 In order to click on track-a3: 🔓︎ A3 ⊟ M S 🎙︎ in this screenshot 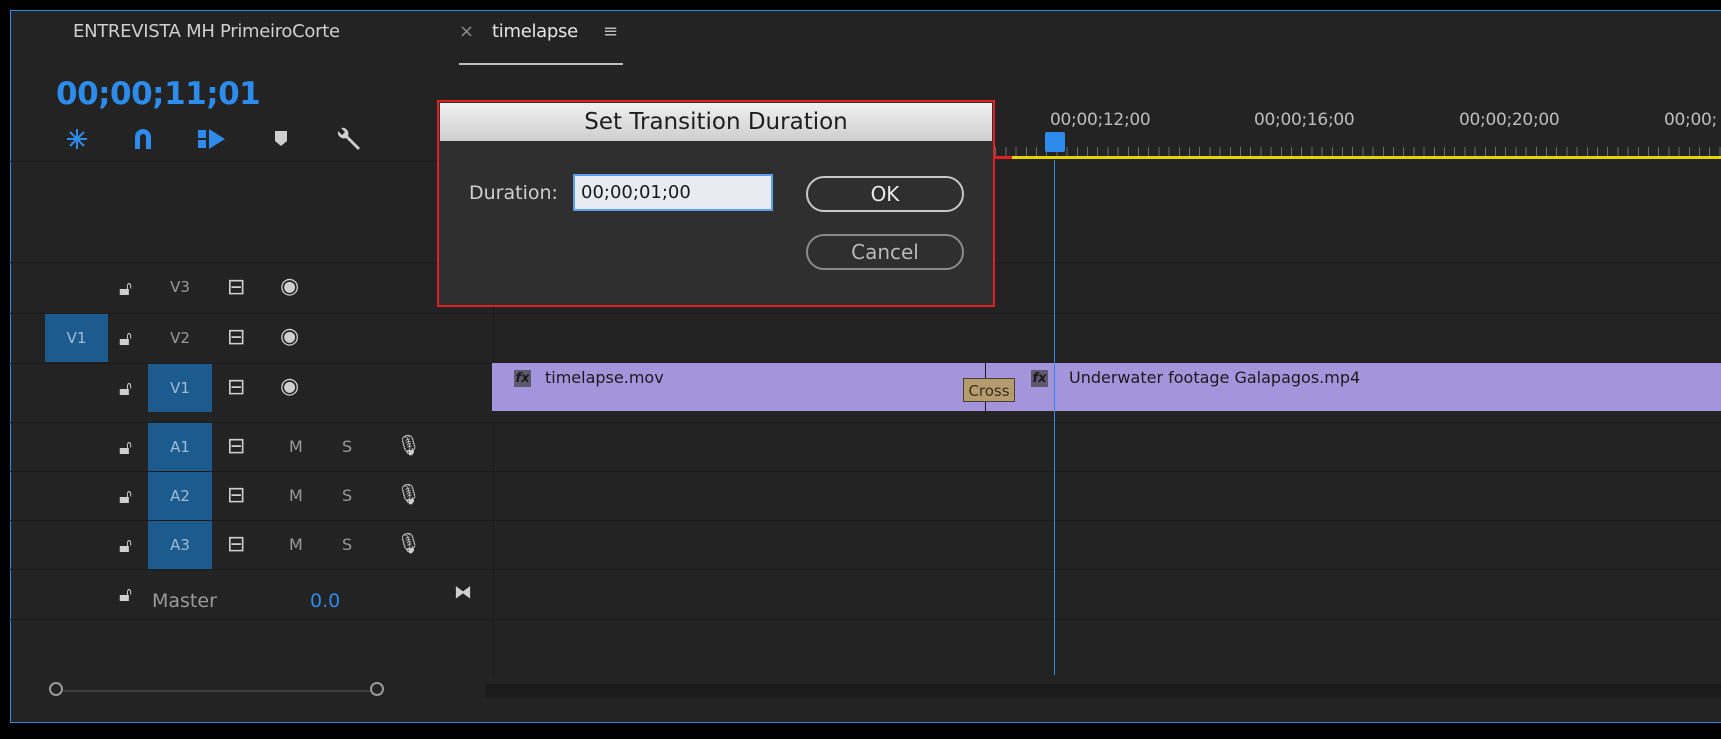, I will do `click(865, 544)`.